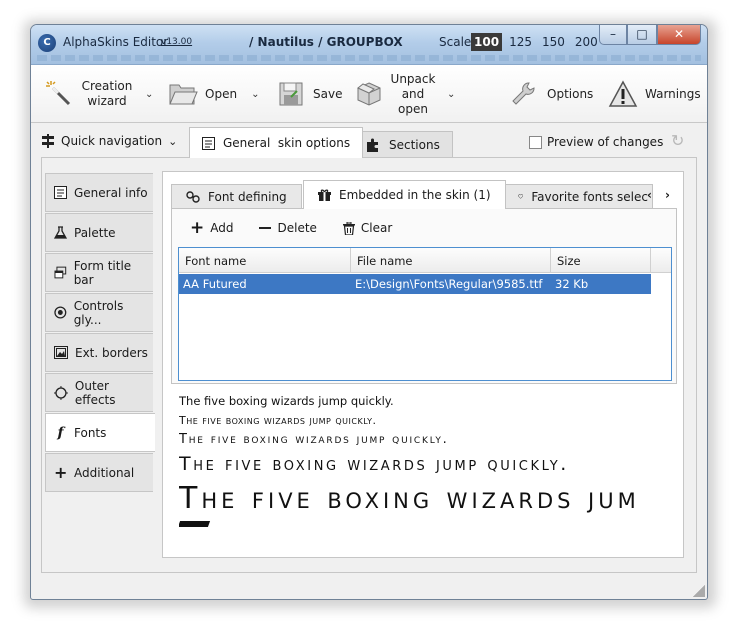  What do you see at coordinates (61, 472) in the screenshot?
I see `plus-icon: +` at bounding box center [61, 472].